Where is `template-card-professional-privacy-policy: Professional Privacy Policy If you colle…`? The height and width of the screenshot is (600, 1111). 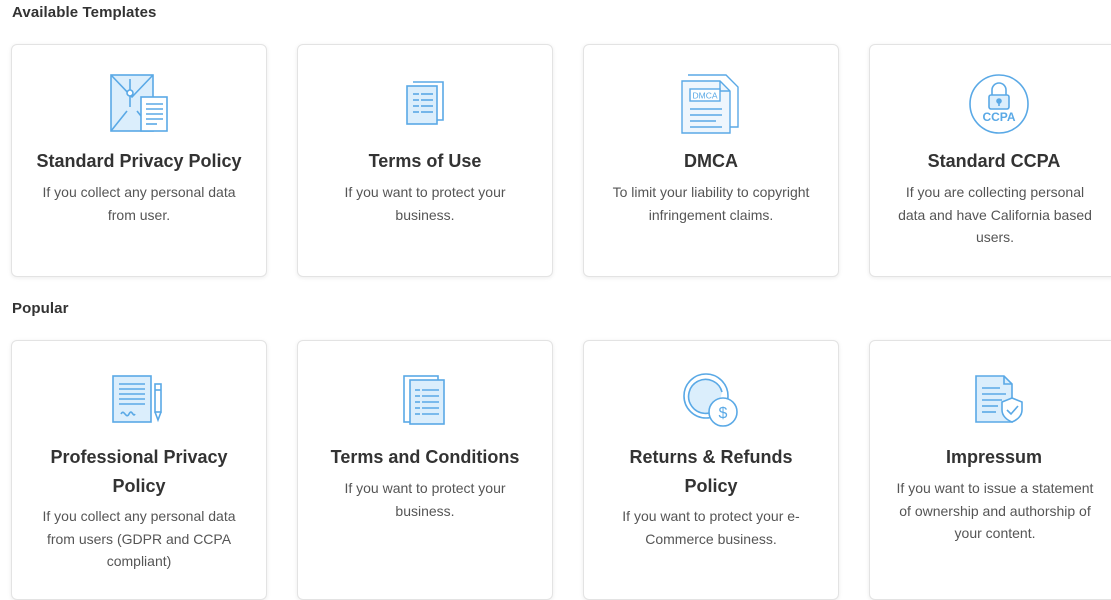
template-card-professional-privacy-policy: Professional Privacy Policy If you colle… is located at coordinates (139, 470).